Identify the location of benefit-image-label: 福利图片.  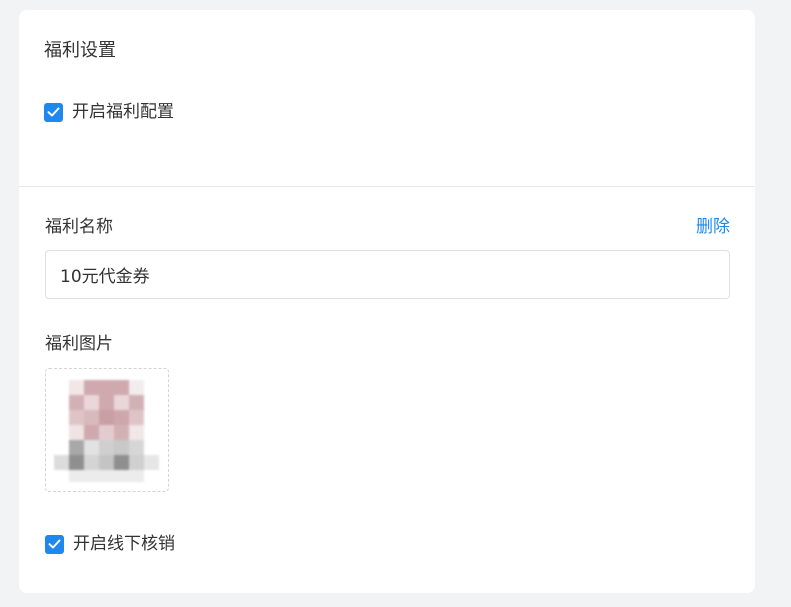
(79, 344).